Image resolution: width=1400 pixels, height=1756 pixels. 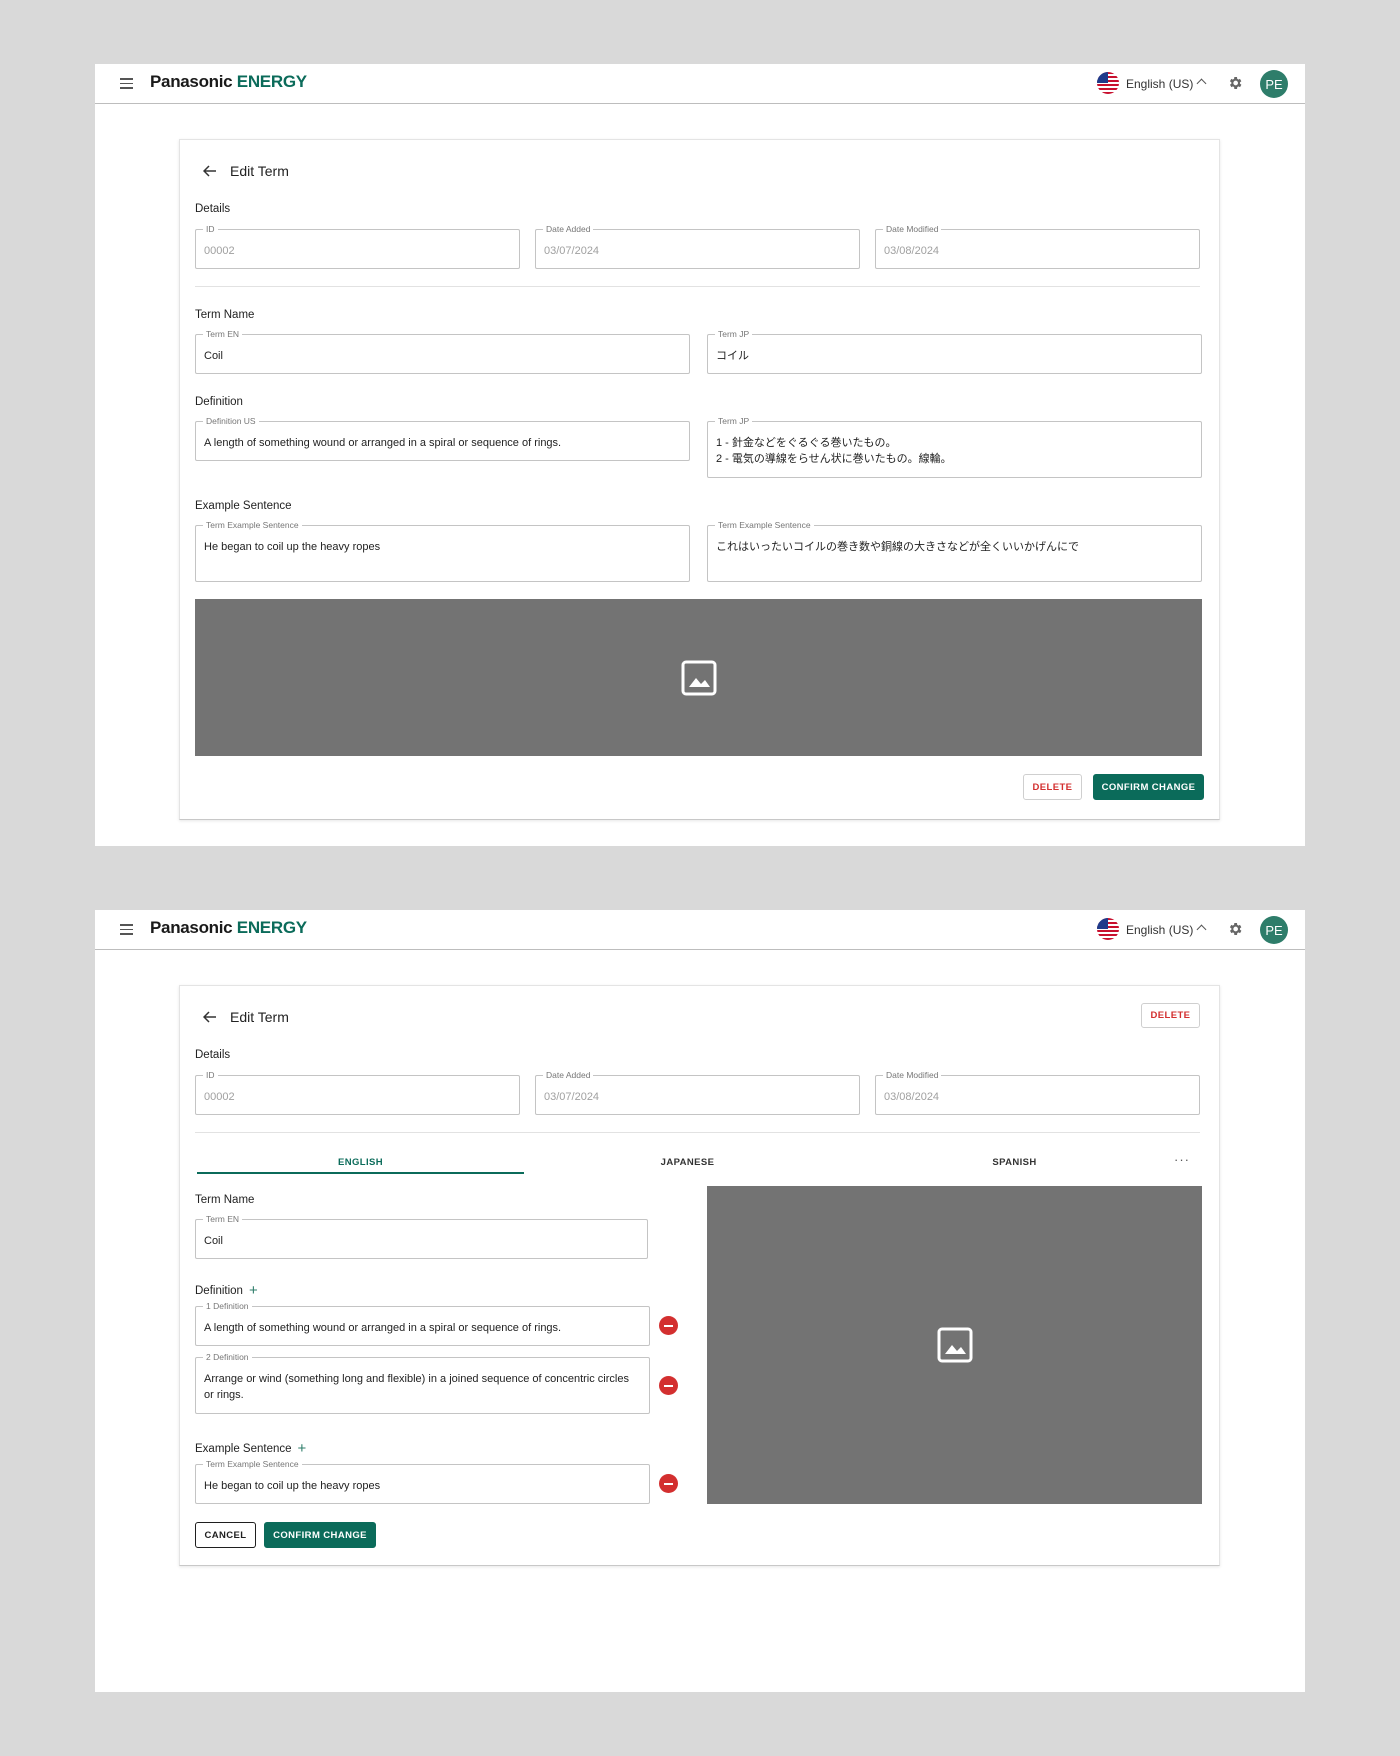 I want to click on example-jp-label: Term Example Sentence, so click(x=764, y=525).